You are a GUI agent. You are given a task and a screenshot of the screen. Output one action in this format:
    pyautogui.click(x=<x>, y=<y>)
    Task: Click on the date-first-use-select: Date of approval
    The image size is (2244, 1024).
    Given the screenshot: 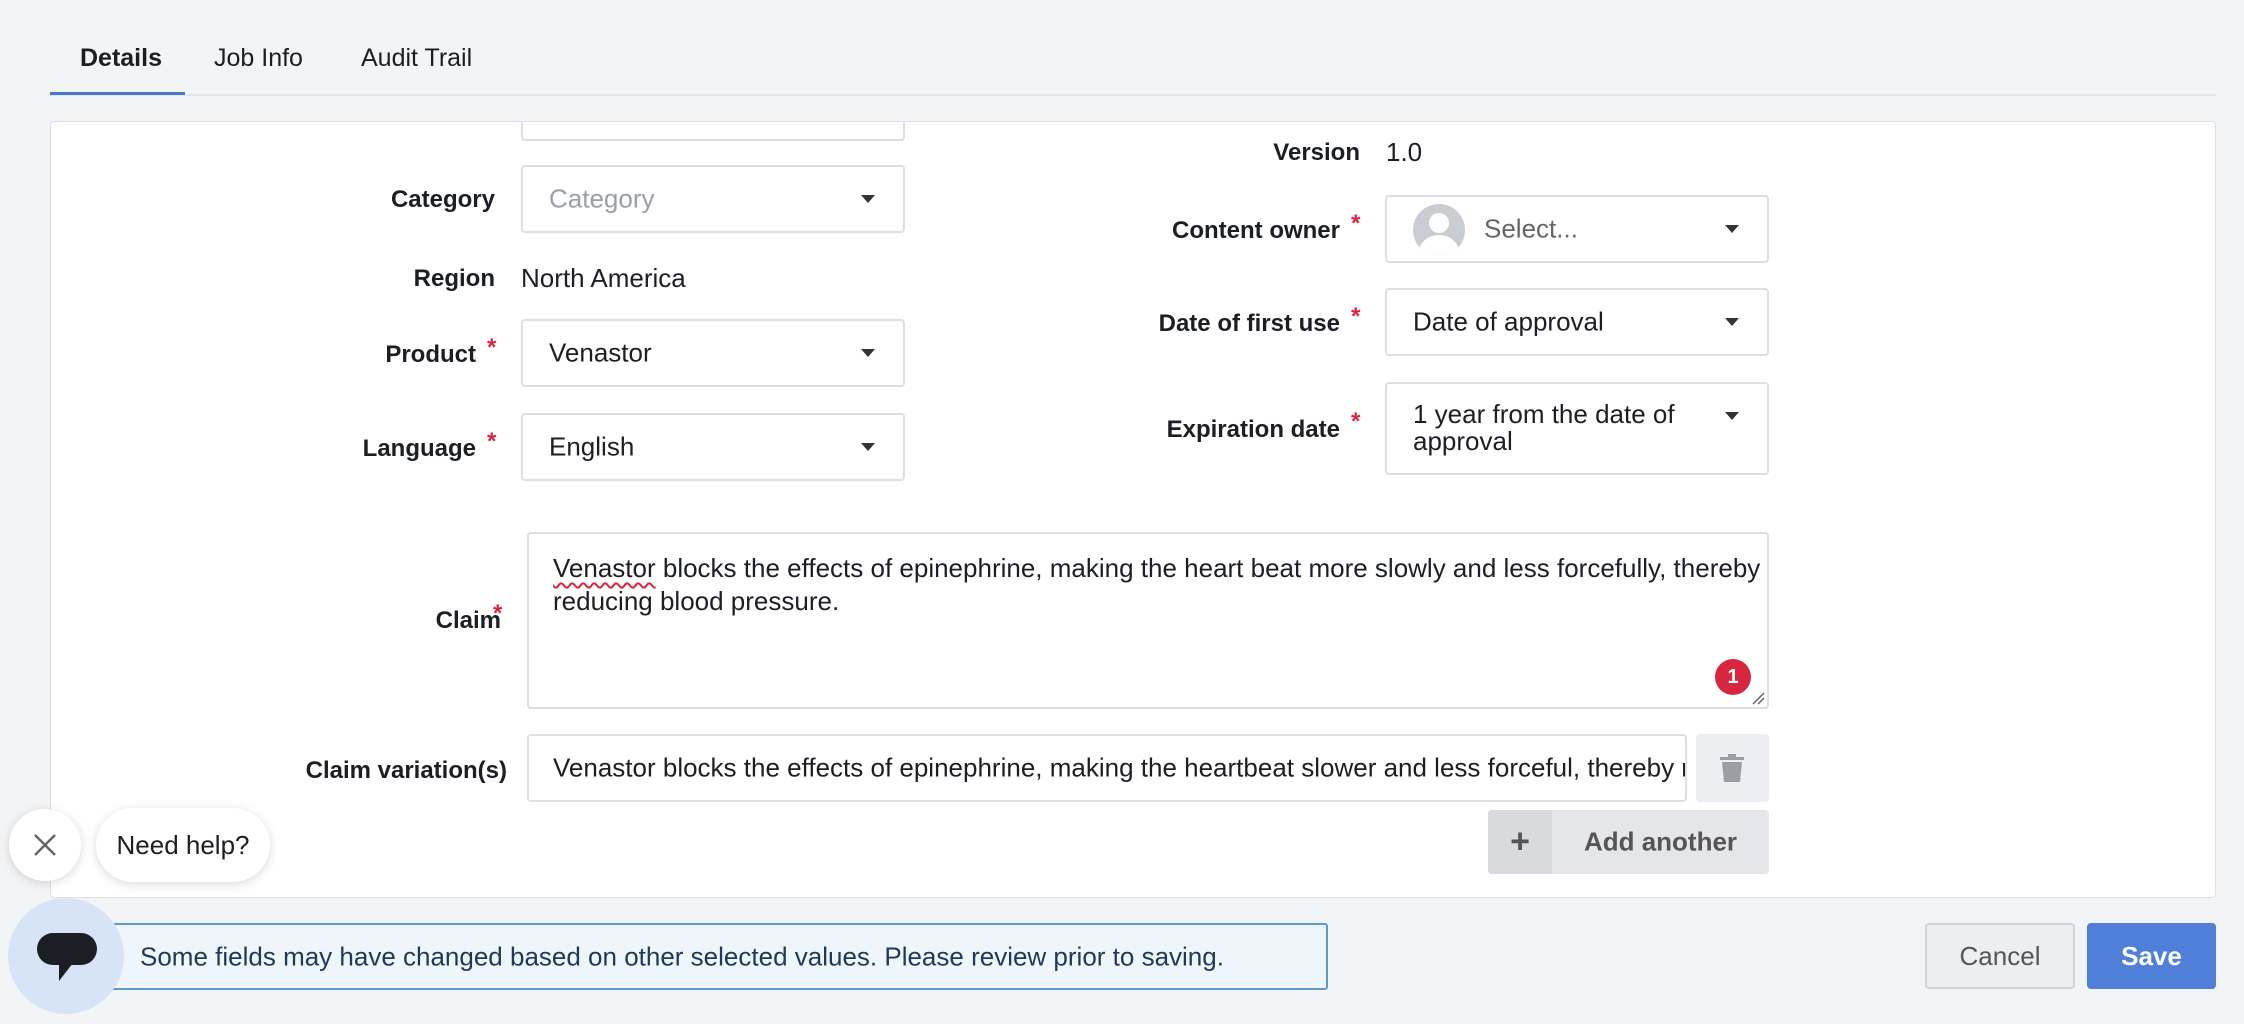 What is the action you would take?
    pyautogui.click(x=1577, y=322)
    